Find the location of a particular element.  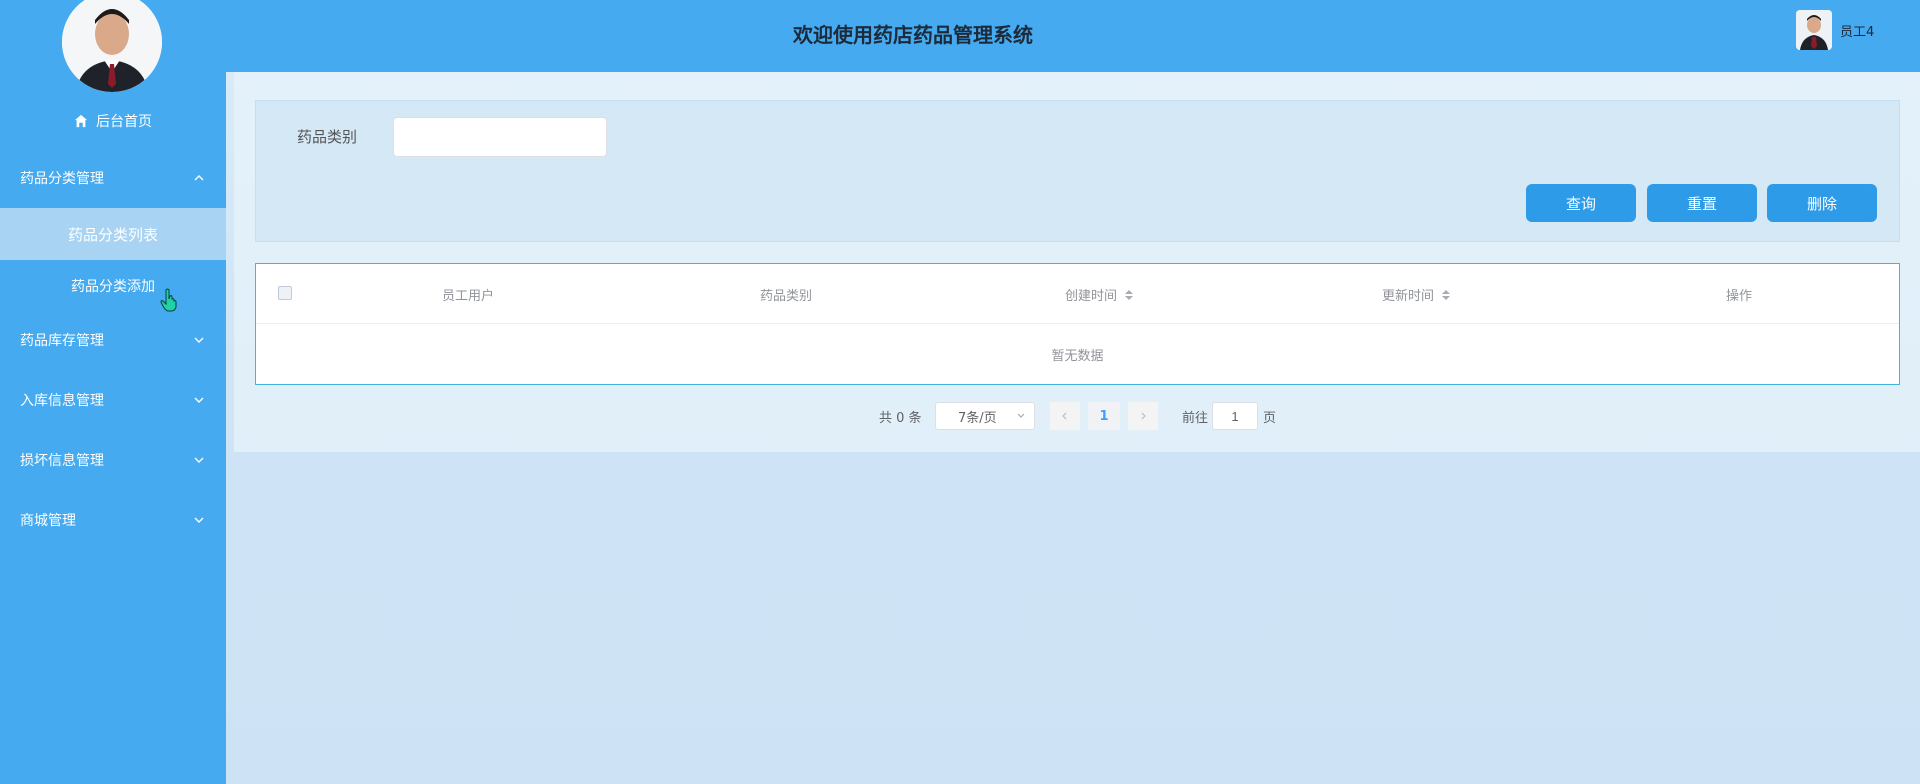

goto-page-input is located at coordinates (1235, 416).